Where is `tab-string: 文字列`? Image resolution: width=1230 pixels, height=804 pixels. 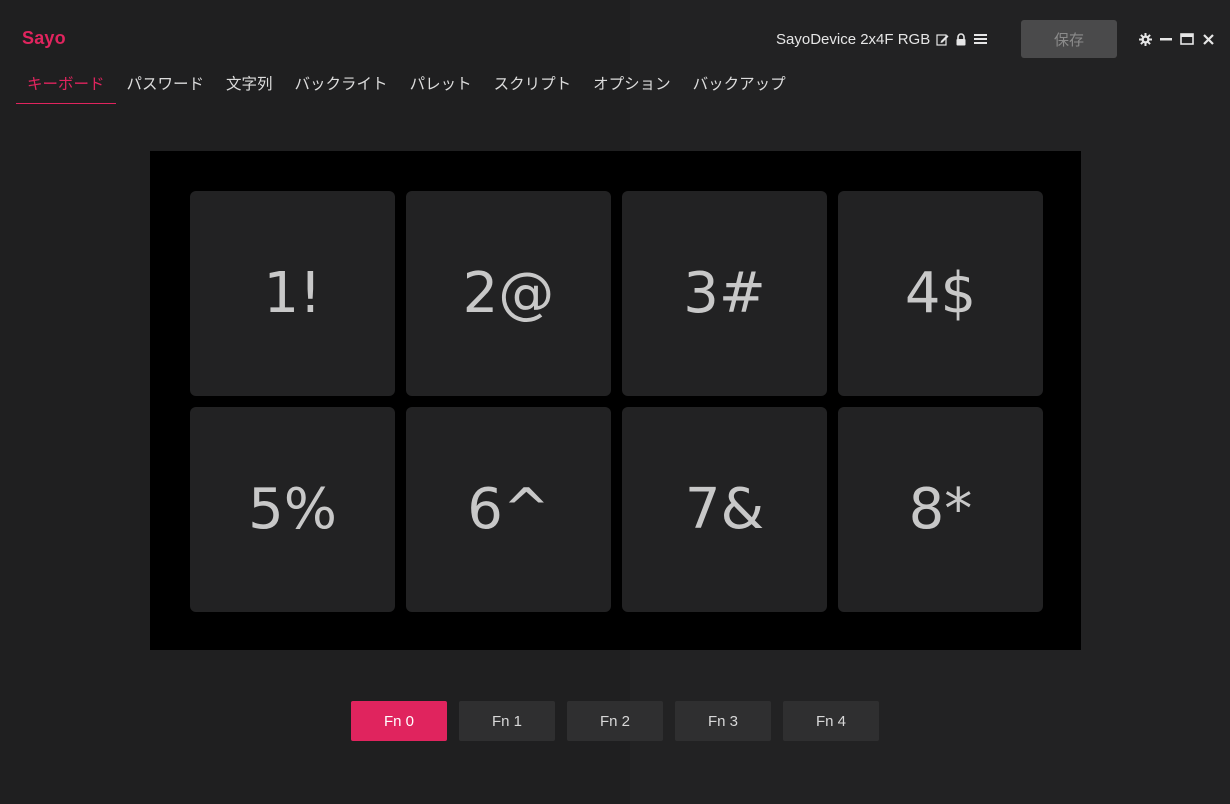 tab-string: 文字列 is located at coordinates (249, 84).